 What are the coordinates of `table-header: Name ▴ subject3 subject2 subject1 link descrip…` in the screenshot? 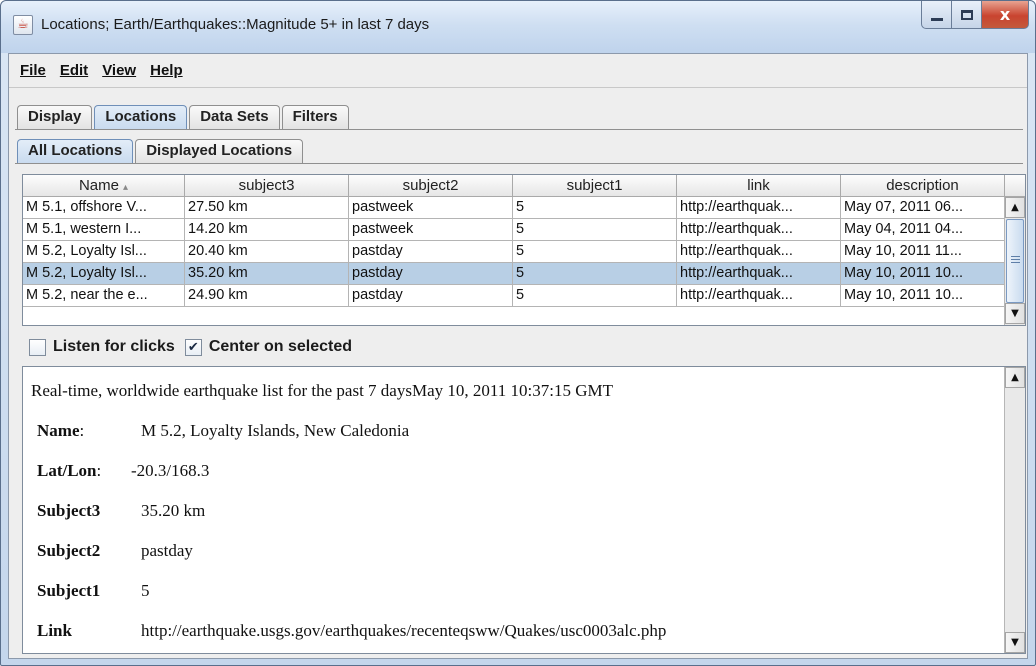 It's located at (514, 186).